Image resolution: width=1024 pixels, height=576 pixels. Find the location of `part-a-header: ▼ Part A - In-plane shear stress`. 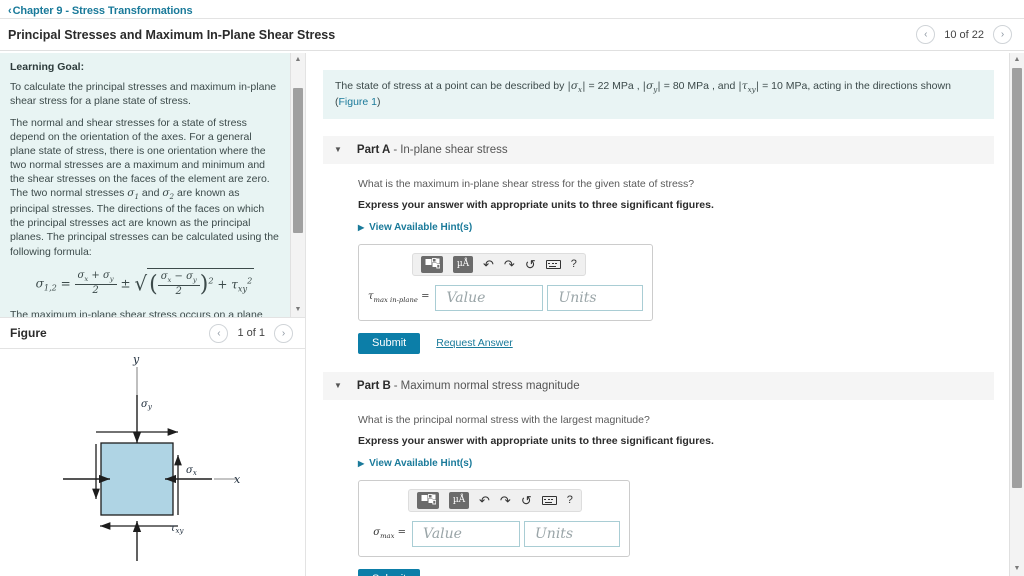

part-a-header: ▼ Part A - In-plane shear stress is located at coordinates (658, 149).